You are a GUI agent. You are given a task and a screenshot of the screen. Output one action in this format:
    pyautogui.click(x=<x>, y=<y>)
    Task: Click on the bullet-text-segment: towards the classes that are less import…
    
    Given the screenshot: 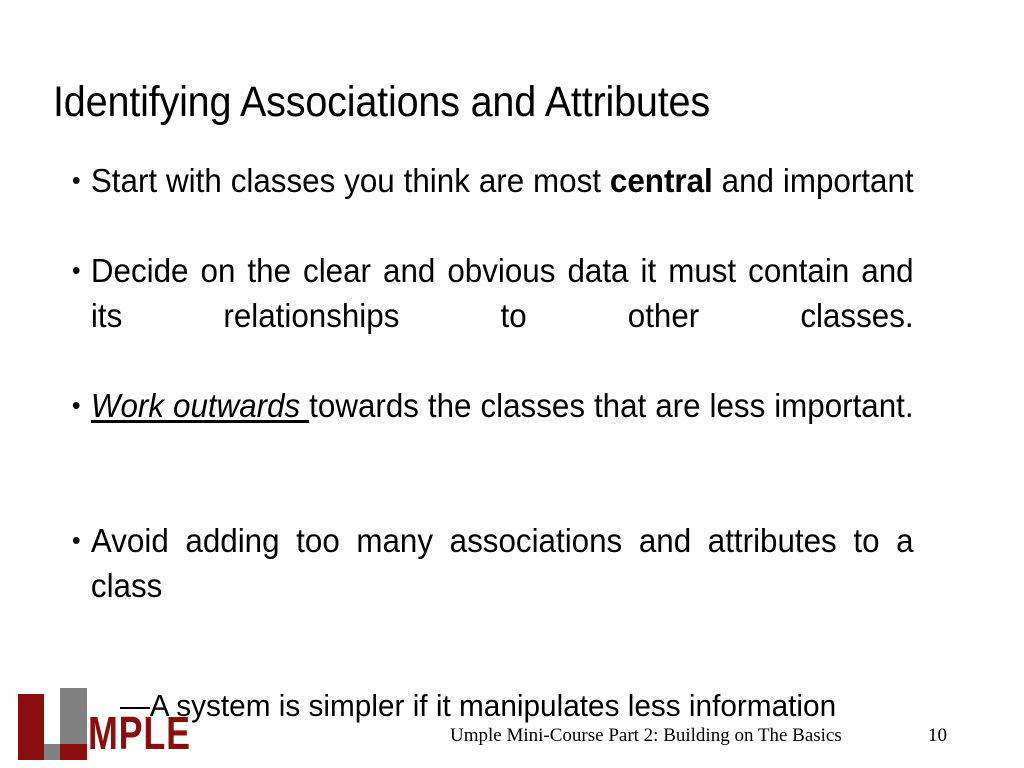 What is the action you would take?
    pyautogui.click(x=611, y=405)
    